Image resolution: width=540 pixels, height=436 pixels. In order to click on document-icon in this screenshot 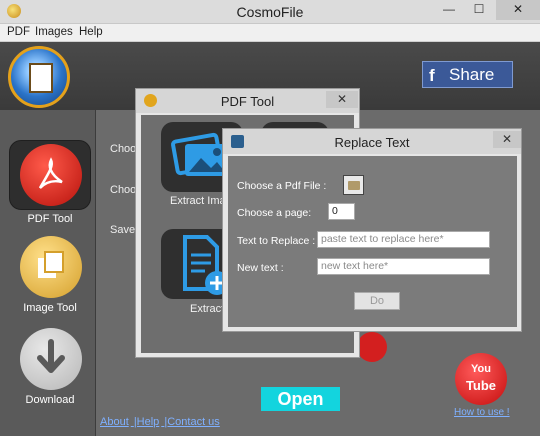, I will do `click(41, 78)`.